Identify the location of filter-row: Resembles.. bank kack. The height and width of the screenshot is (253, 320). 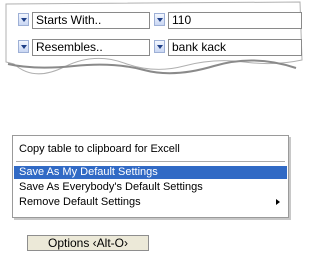
(160, 47).